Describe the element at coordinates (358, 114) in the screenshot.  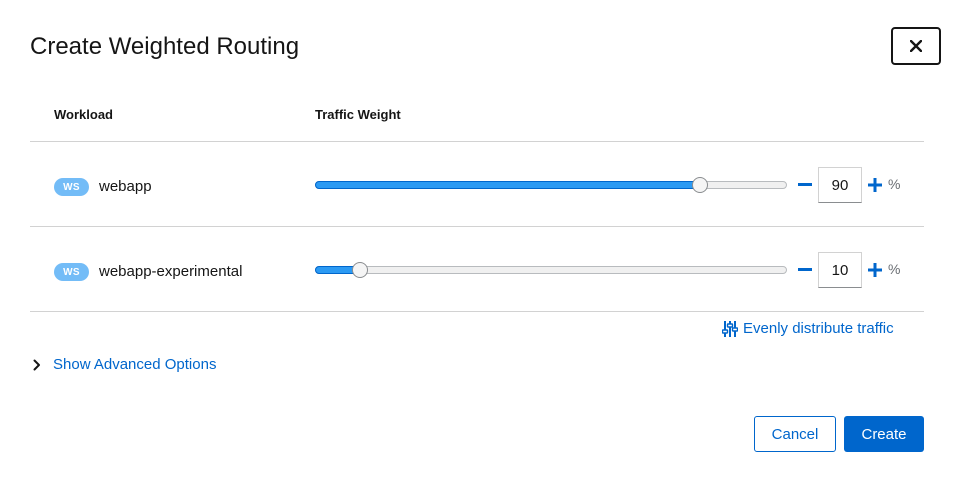
I see `column-header-traffic-weight: Traffic Weight` at that location.